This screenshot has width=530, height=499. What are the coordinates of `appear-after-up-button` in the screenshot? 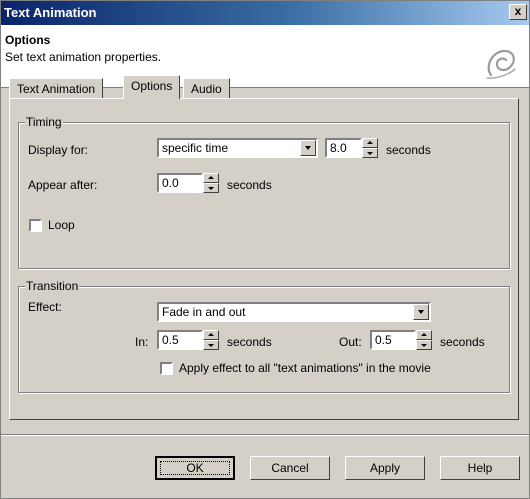 It's located at (211, 178).